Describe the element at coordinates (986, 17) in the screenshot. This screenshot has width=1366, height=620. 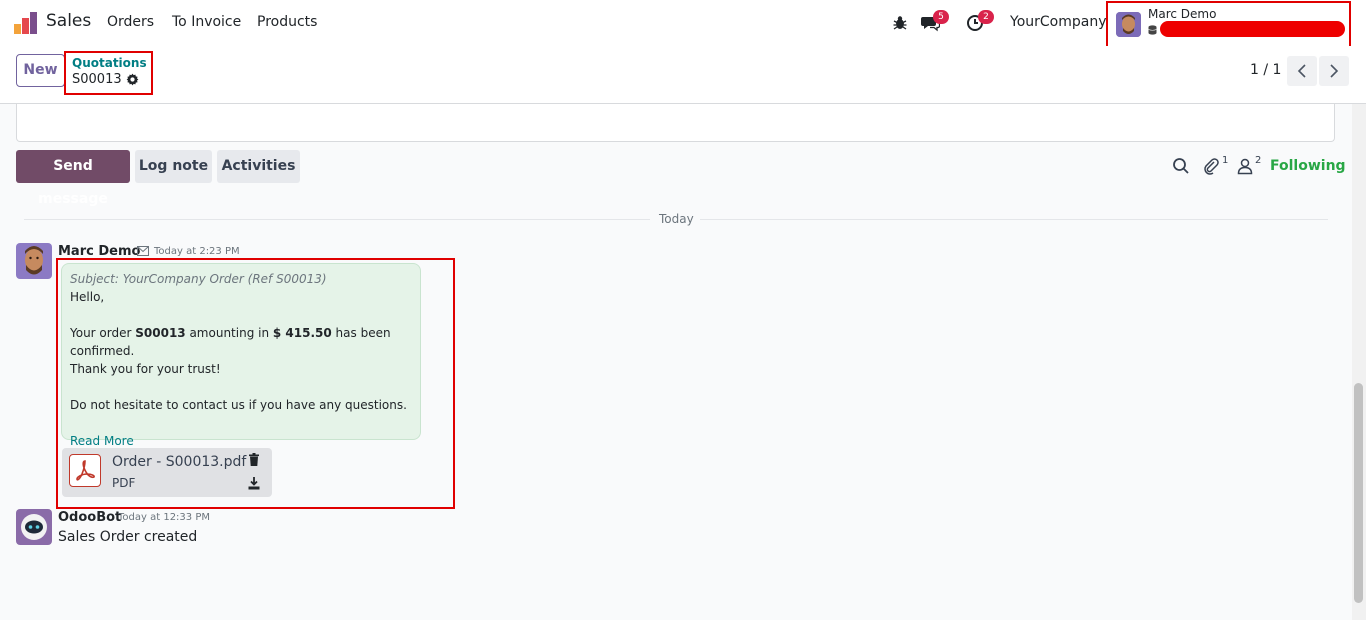
I see `activities-badge: 2` at that location.